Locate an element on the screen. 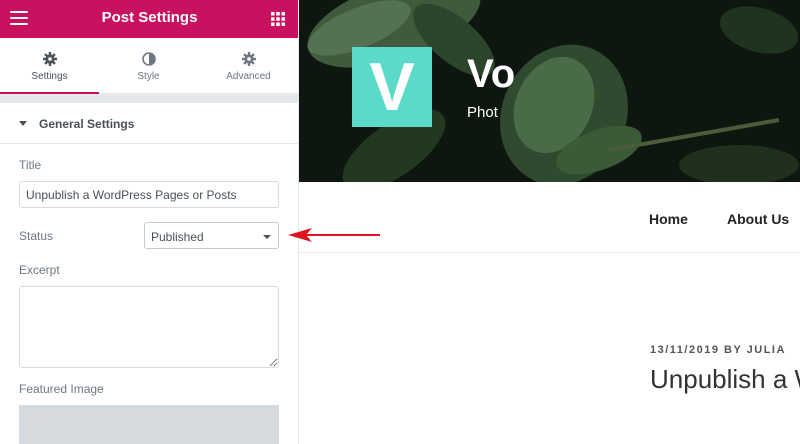 The width and height of the screenshot is (800, 444). panel-tabs: Settings Style Advanced is located at coordinates (149, 66).